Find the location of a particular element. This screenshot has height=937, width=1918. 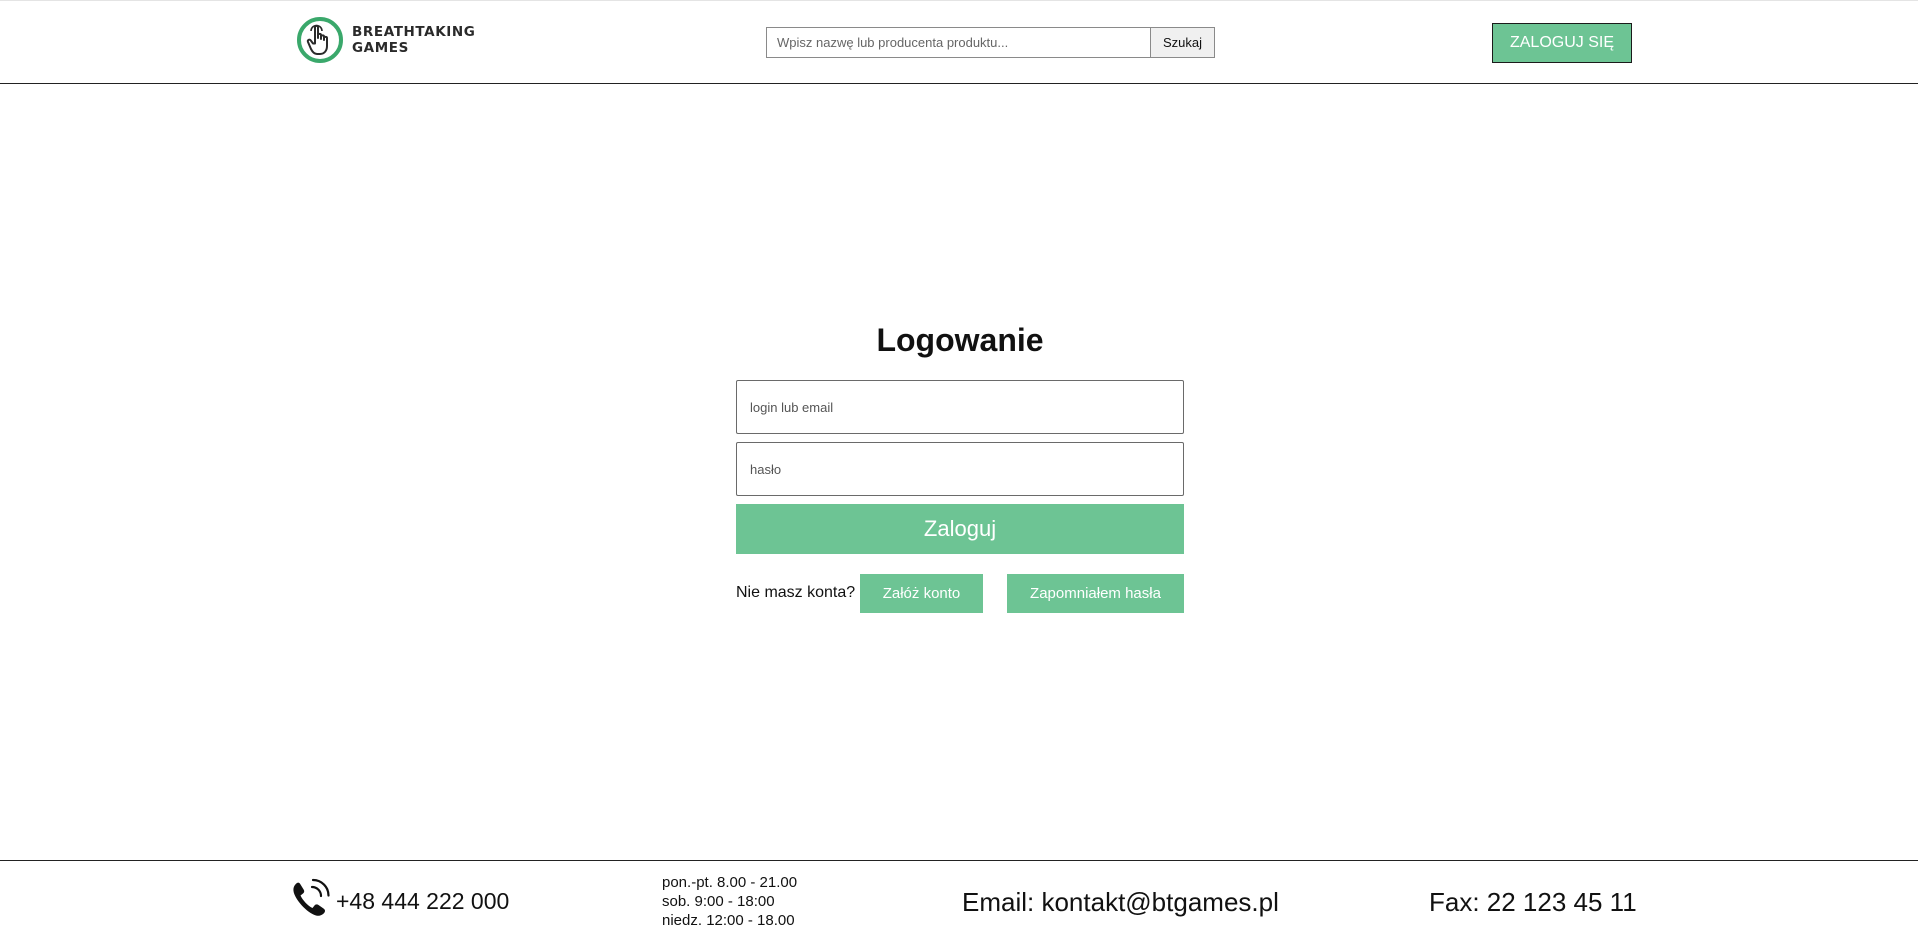

contact-fax: Fax: 22 123 45 11 is located at coordinates (1533, 902).